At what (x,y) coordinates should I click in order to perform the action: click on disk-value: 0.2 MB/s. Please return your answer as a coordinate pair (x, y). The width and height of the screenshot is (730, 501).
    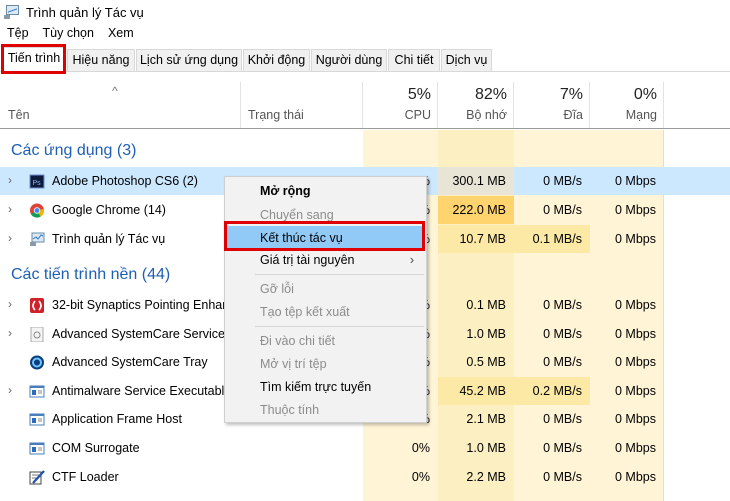
    Looking at the image, I should click on (552, 390).